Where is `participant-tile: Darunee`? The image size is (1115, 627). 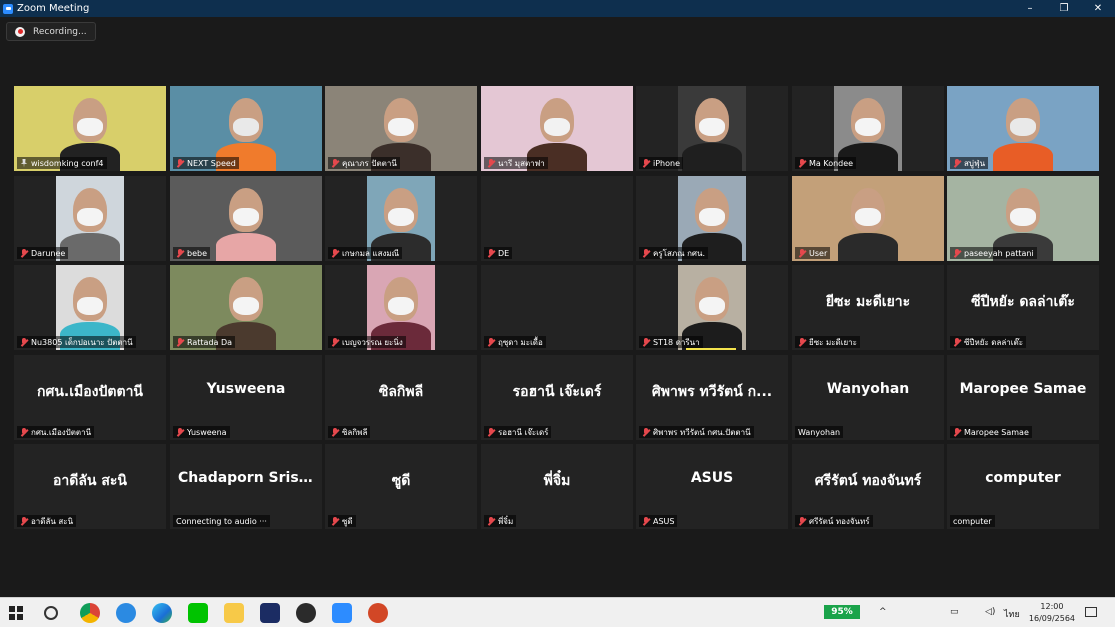
participant-tile: Darunee is located at coordinates (90, 218).